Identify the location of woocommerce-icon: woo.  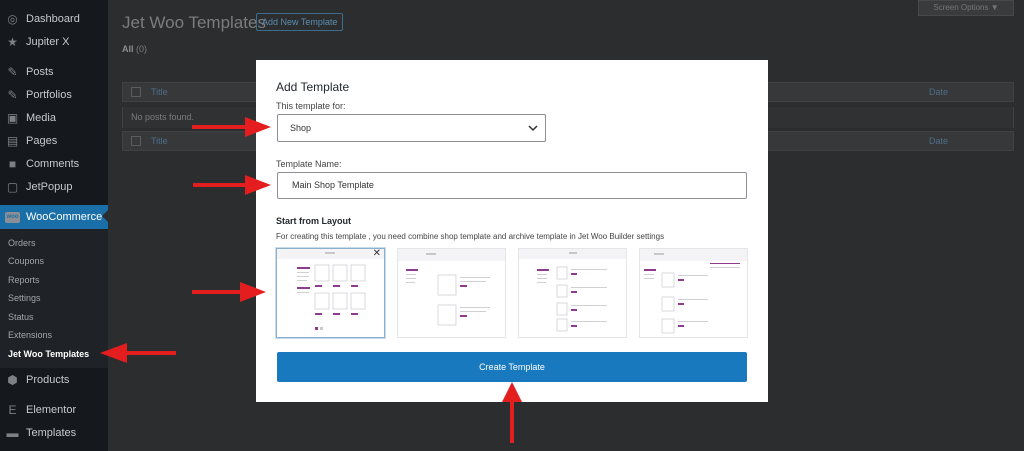
(12, 217).